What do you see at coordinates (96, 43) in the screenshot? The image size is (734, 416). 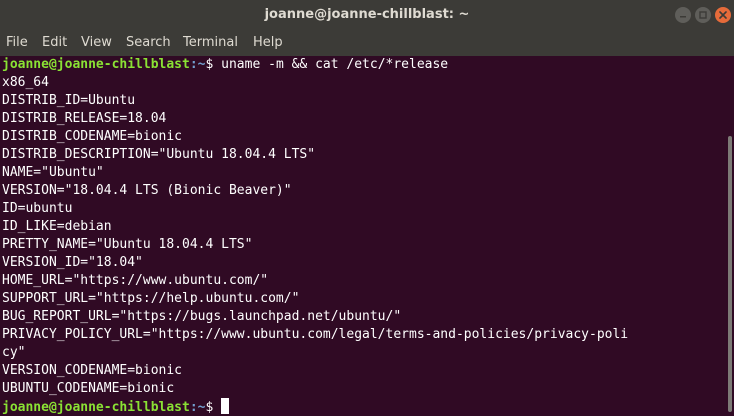 I see `menu-view: View` at bounding box center [96, 43].